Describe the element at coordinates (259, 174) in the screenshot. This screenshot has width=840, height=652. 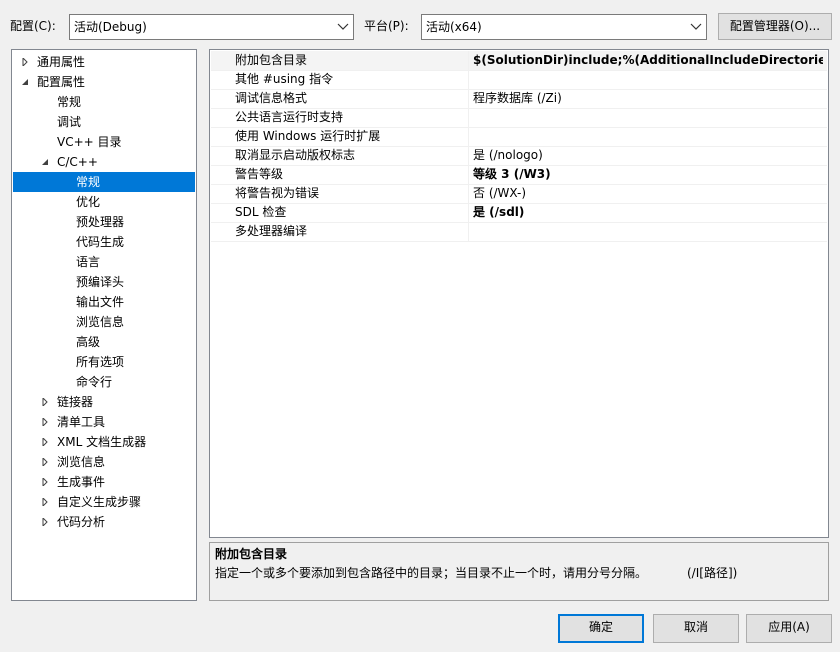
I see `property-name: 警告等级` at that location.